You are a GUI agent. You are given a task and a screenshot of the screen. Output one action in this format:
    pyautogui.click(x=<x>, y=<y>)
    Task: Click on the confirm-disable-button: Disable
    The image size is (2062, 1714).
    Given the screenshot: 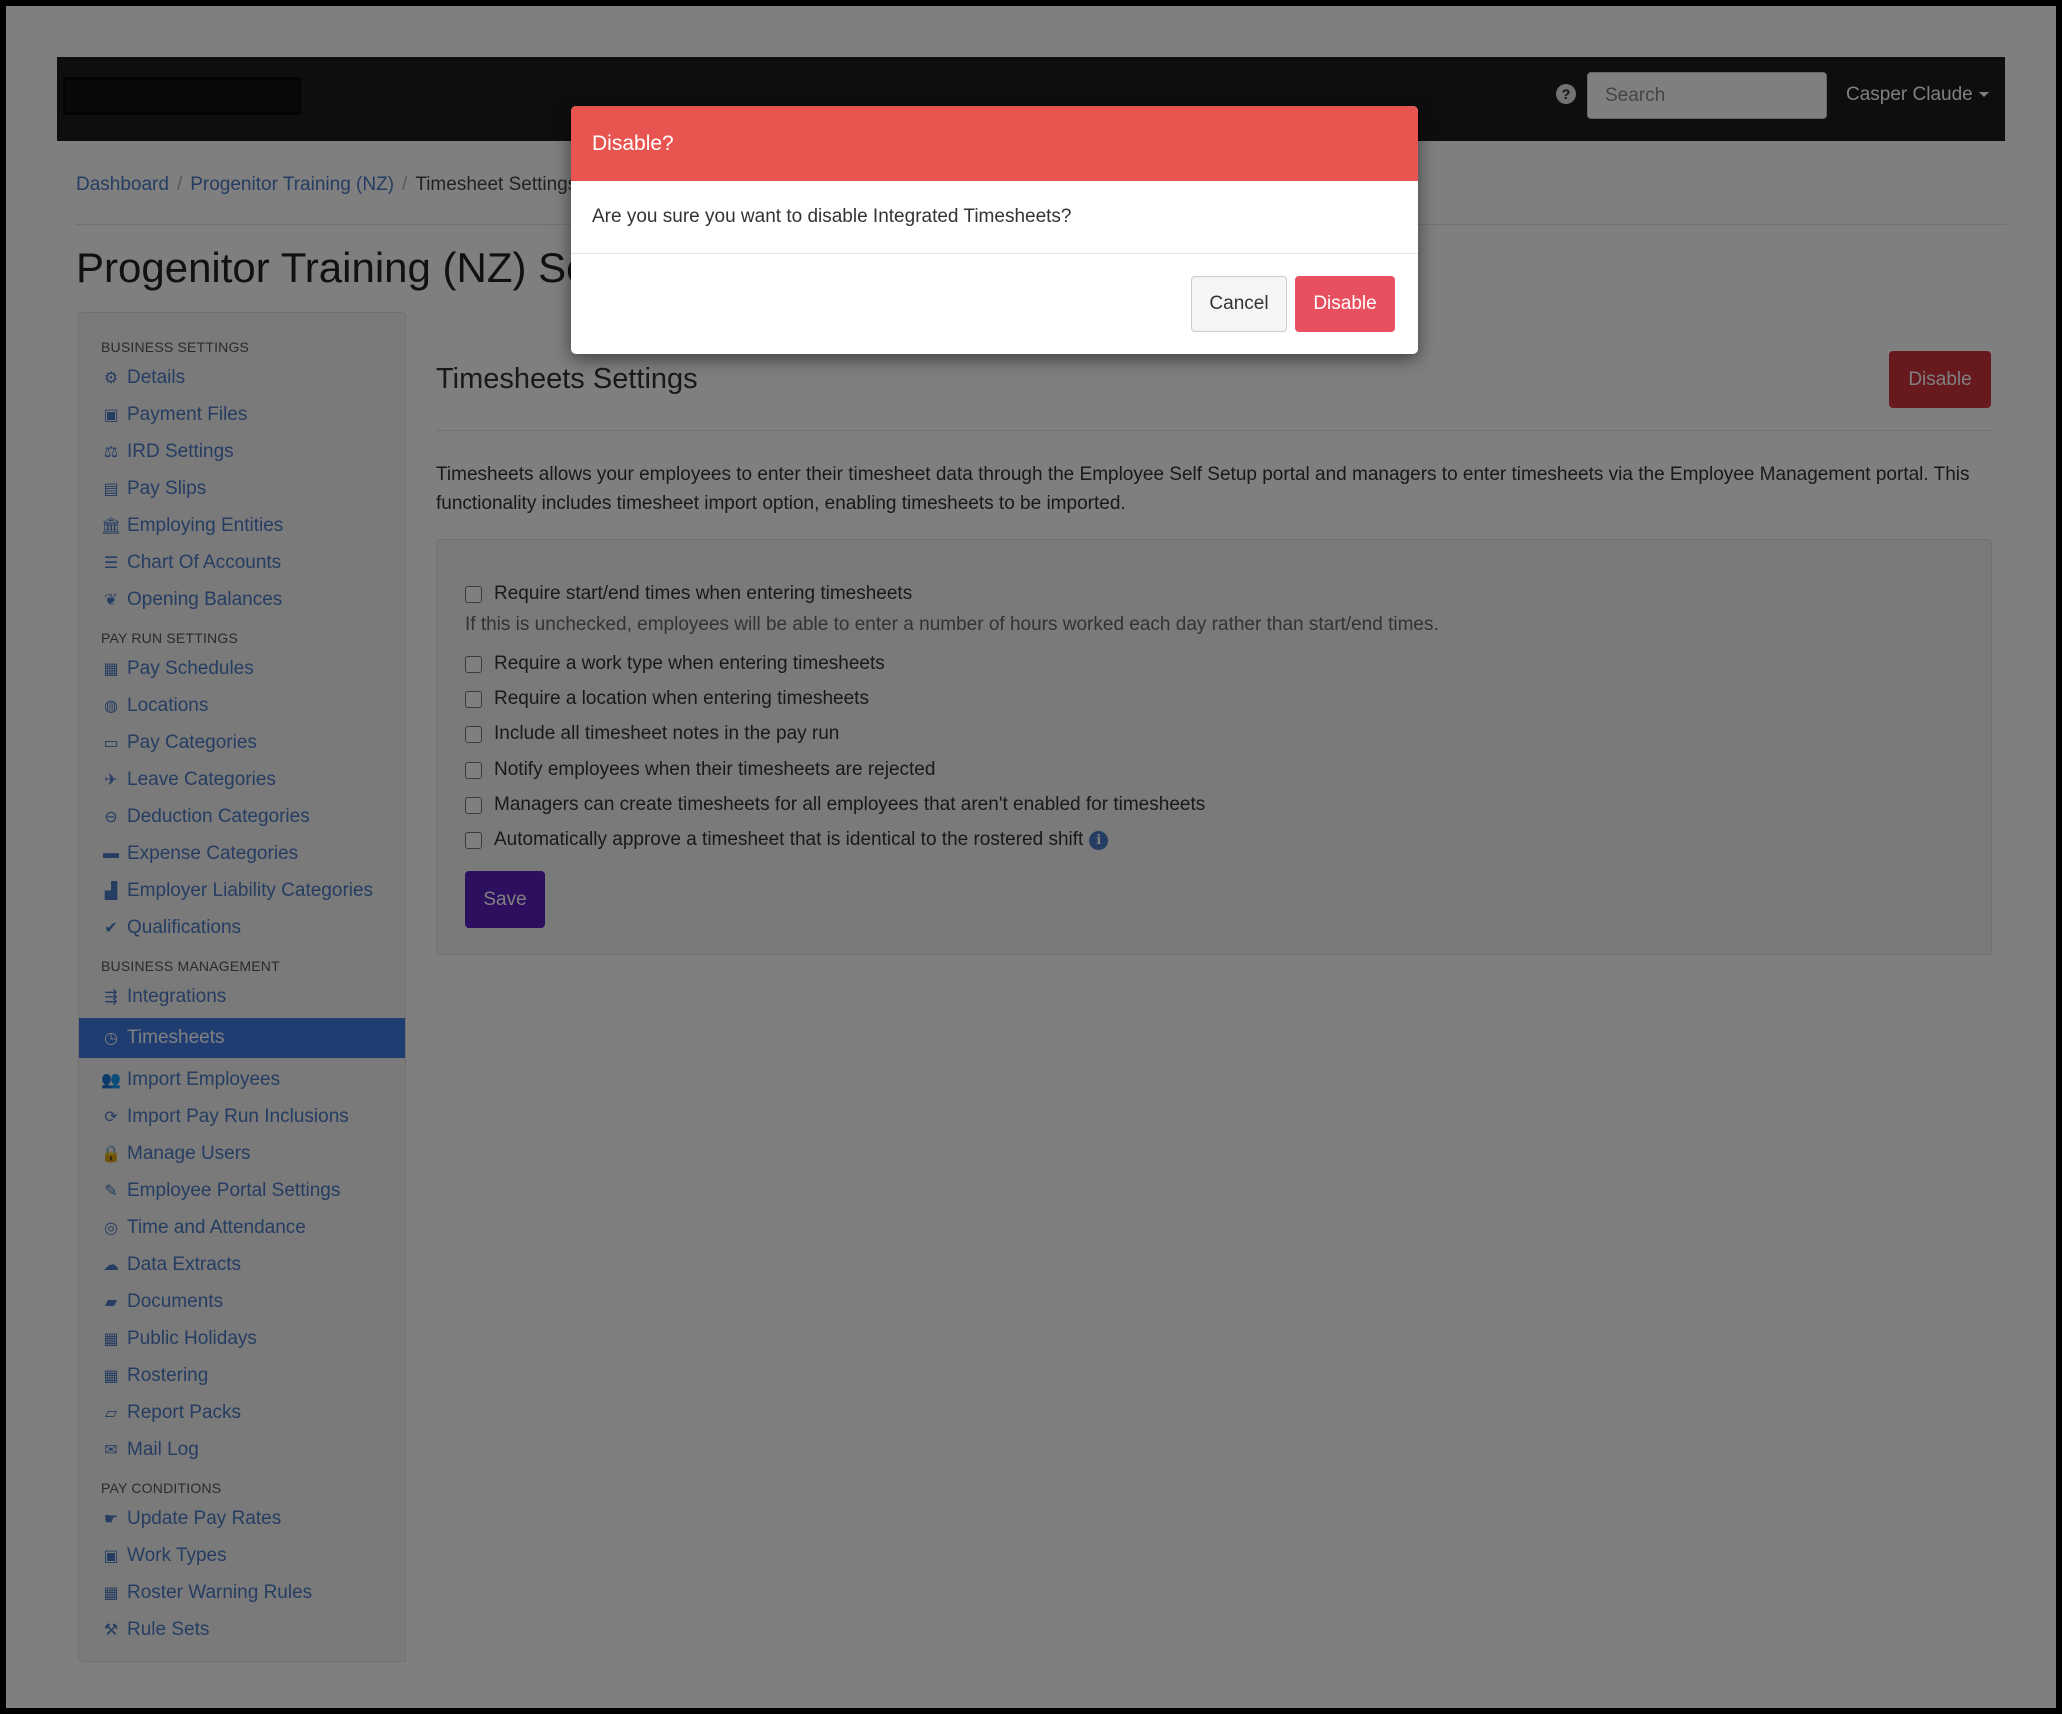 What is the action you would take?
    pyautogui.click(x=1345, y=304)
    